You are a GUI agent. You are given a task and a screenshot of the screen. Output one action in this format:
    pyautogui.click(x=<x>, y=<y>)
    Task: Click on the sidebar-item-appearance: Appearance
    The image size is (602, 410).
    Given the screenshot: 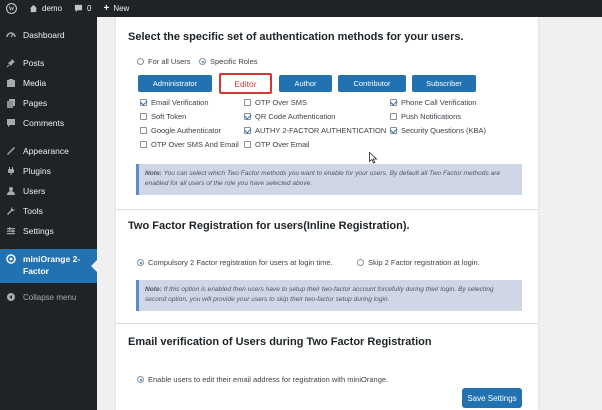 What is the action you would take?
    pyautogui.click(x=48, y=151)
    